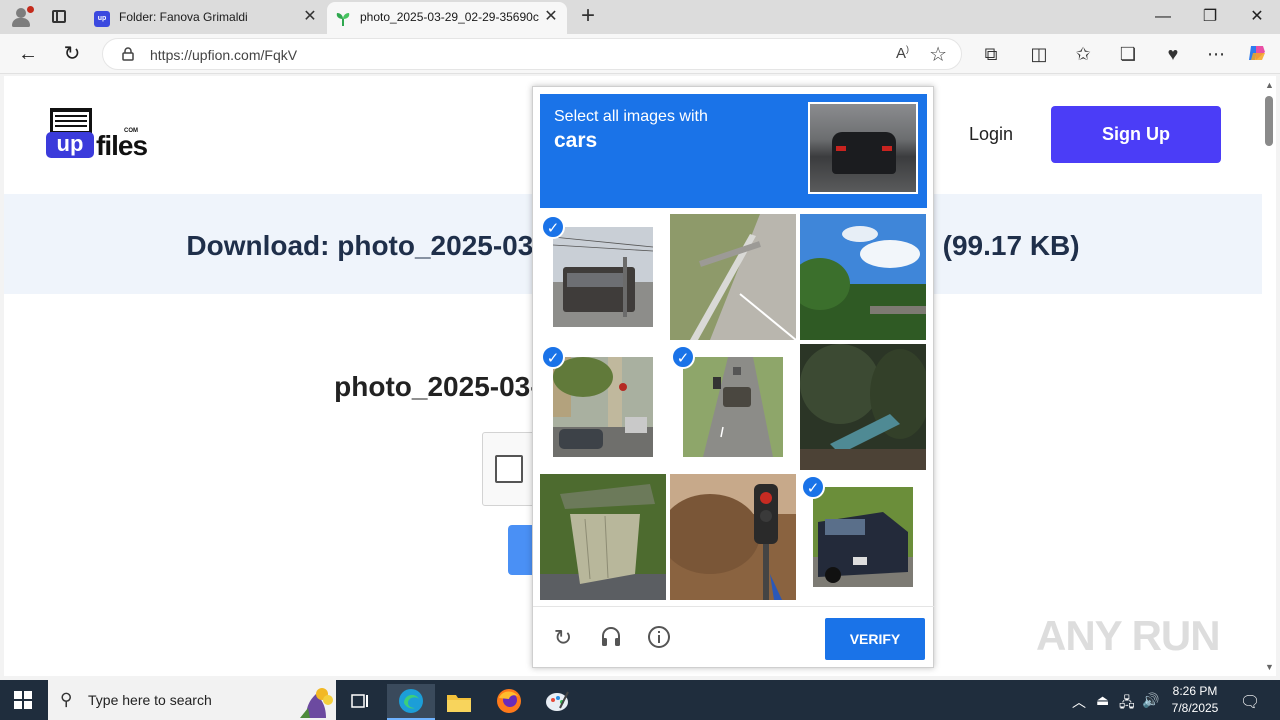 The height and width of the screenshot is (720, 1280). Describe the element at coordinates (532, 54) in the screenshot. I see `address-bar: https://upfion.com/FqkV A) ☆` at that location.